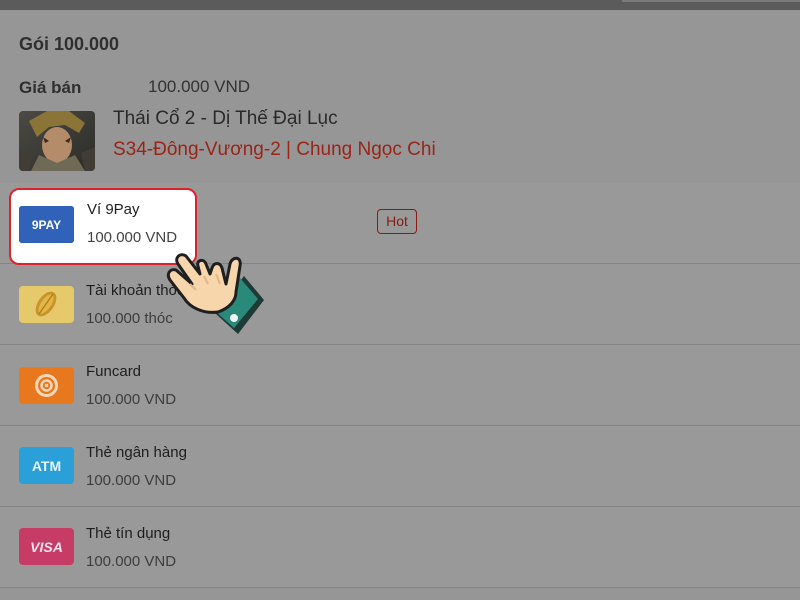  What do you see at coordinates (400, 304) in the screenshot?
I see `payment-method-thoc: Tài khoản thóc 100.000 thóc` at bounding box center [400, 304].